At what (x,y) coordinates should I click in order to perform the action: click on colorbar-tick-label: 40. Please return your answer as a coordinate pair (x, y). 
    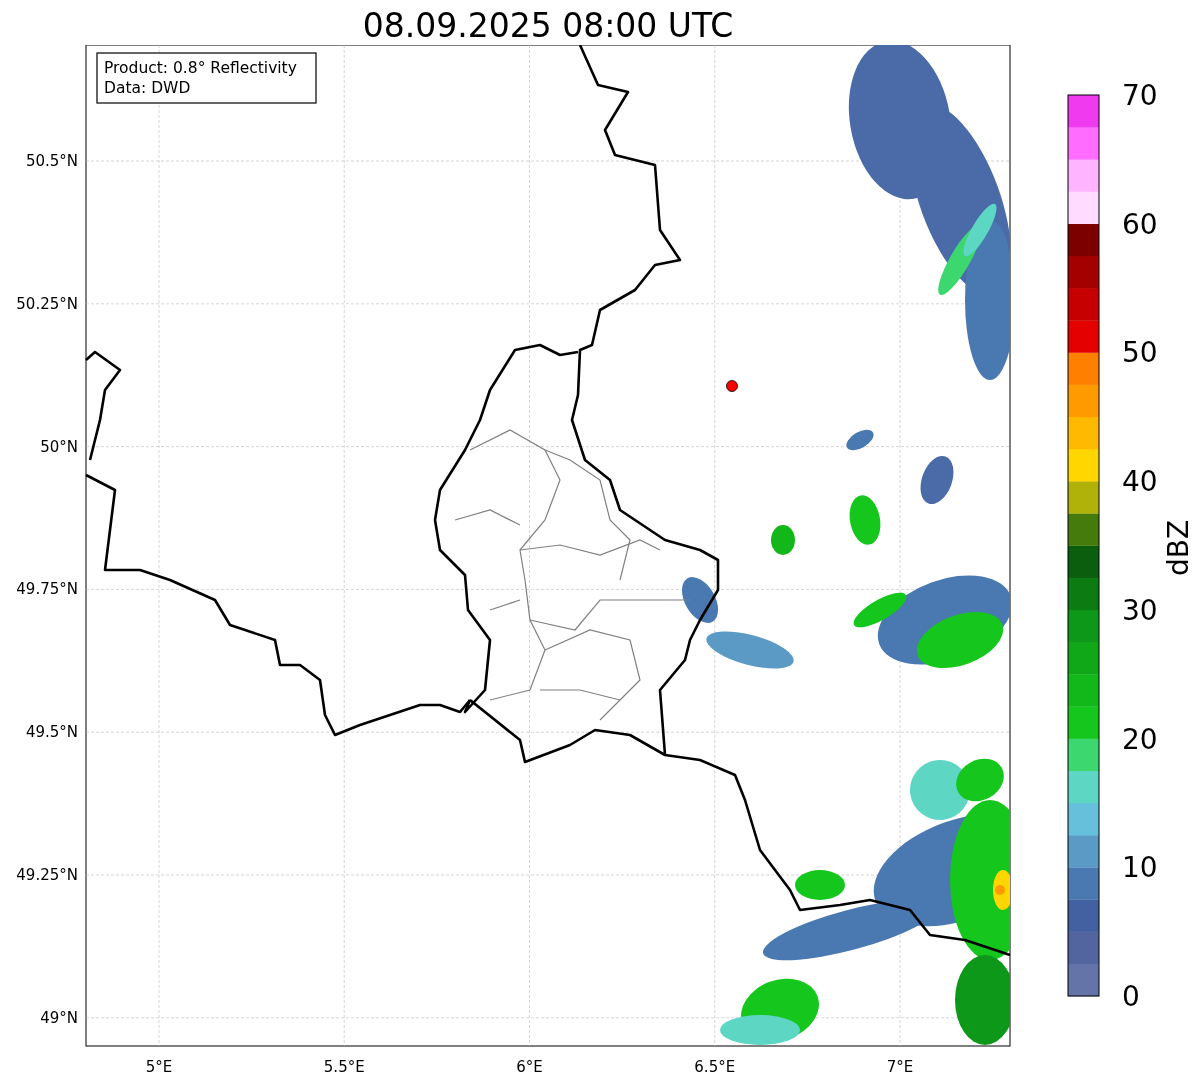
    Looking at the image, I should click on (1140, 482).